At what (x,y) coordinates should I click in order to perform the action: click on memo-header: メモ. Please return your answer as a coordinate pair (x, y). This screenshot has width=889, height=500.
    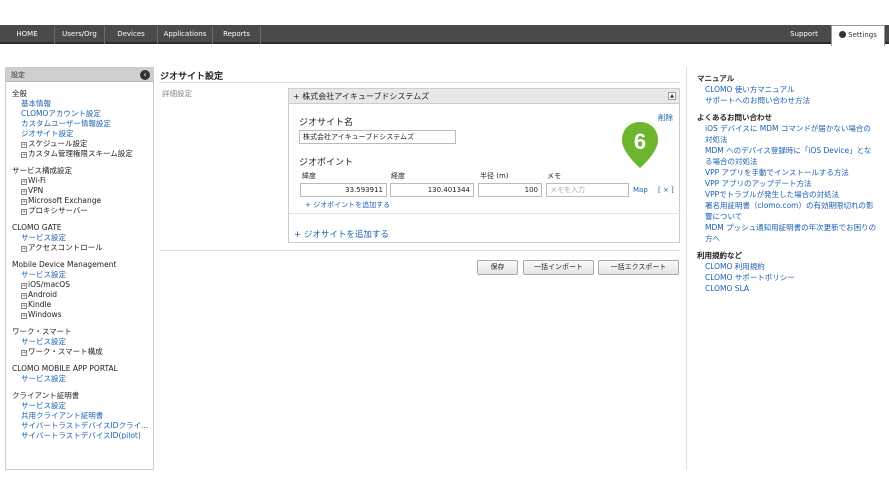
    Looking at the image, I should click on (554, 176).